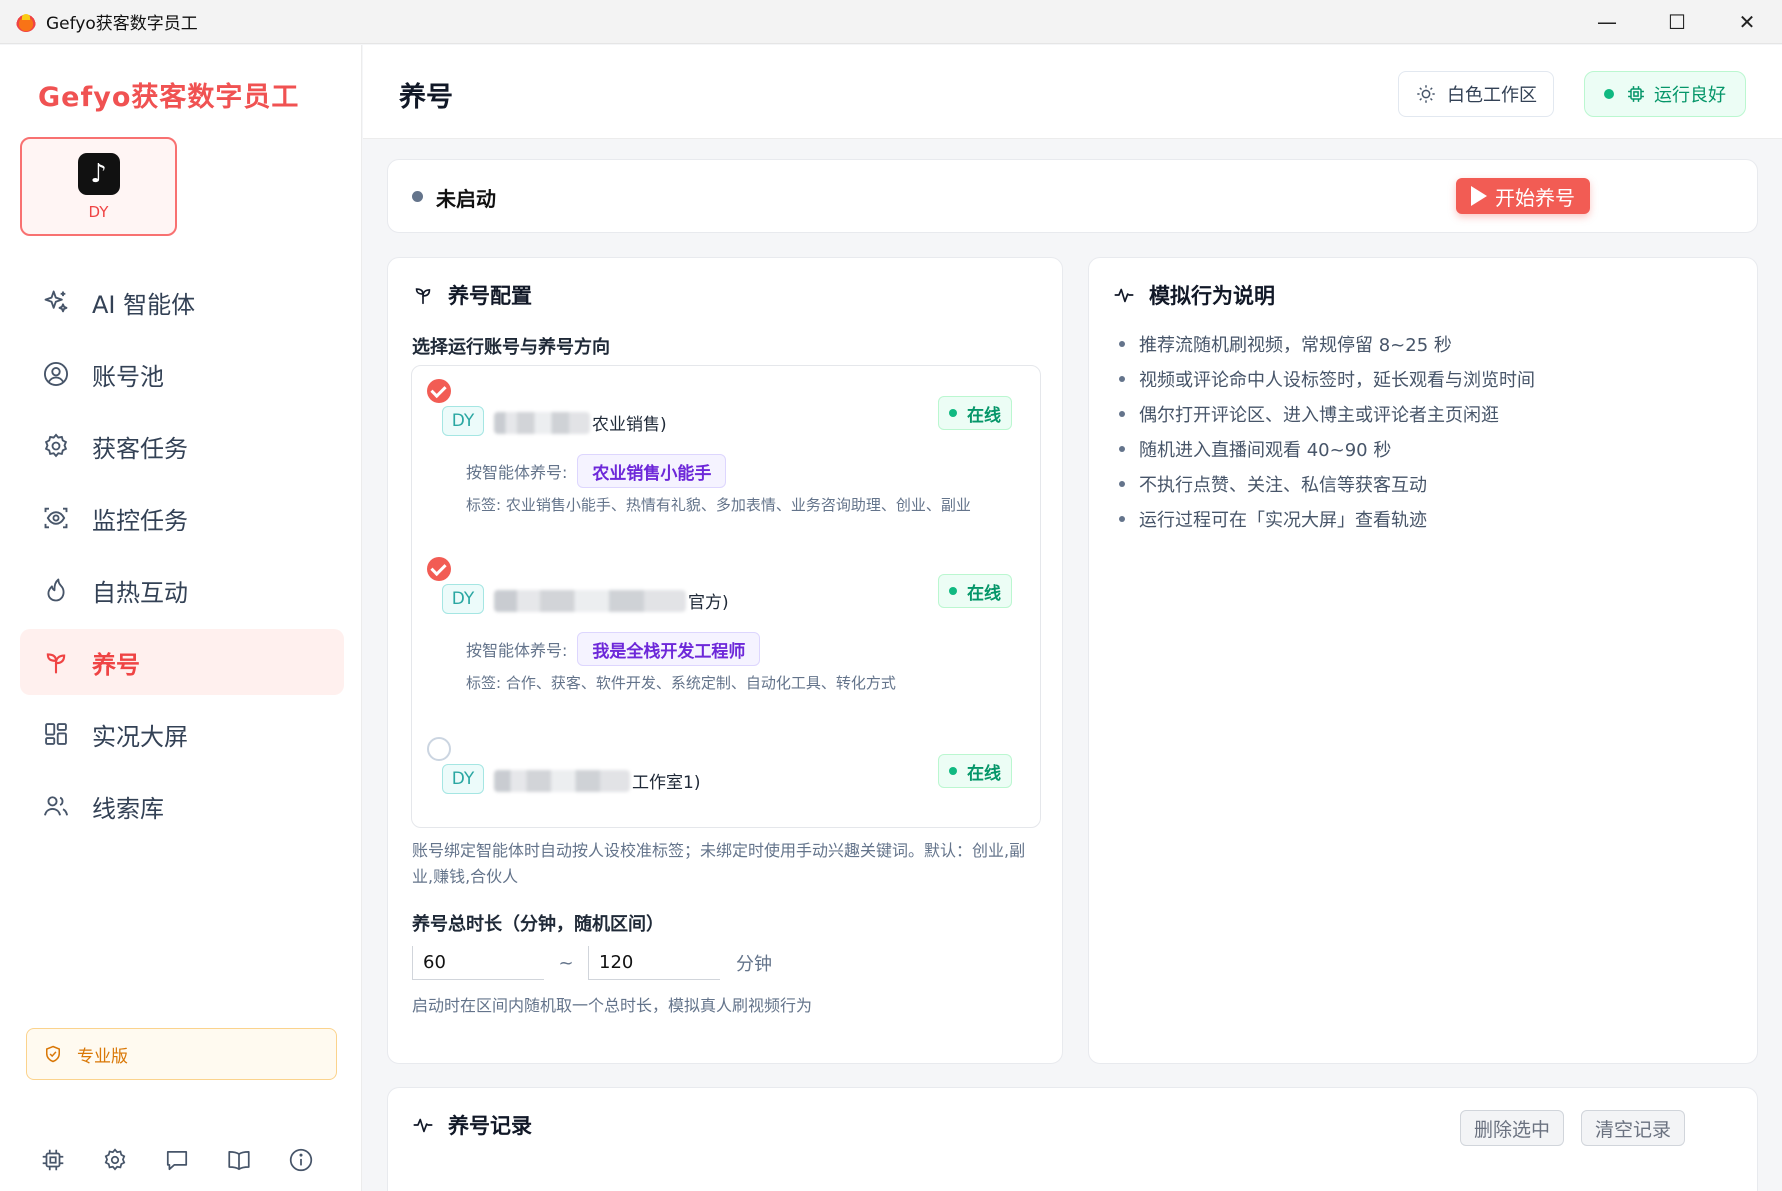 The height and width of the screenshot is (1191, 1782). Describe the element at coordinates (1072, 92) in the screenshot. I see `page-header: 养号 白色工作区 运行良好` at that location.